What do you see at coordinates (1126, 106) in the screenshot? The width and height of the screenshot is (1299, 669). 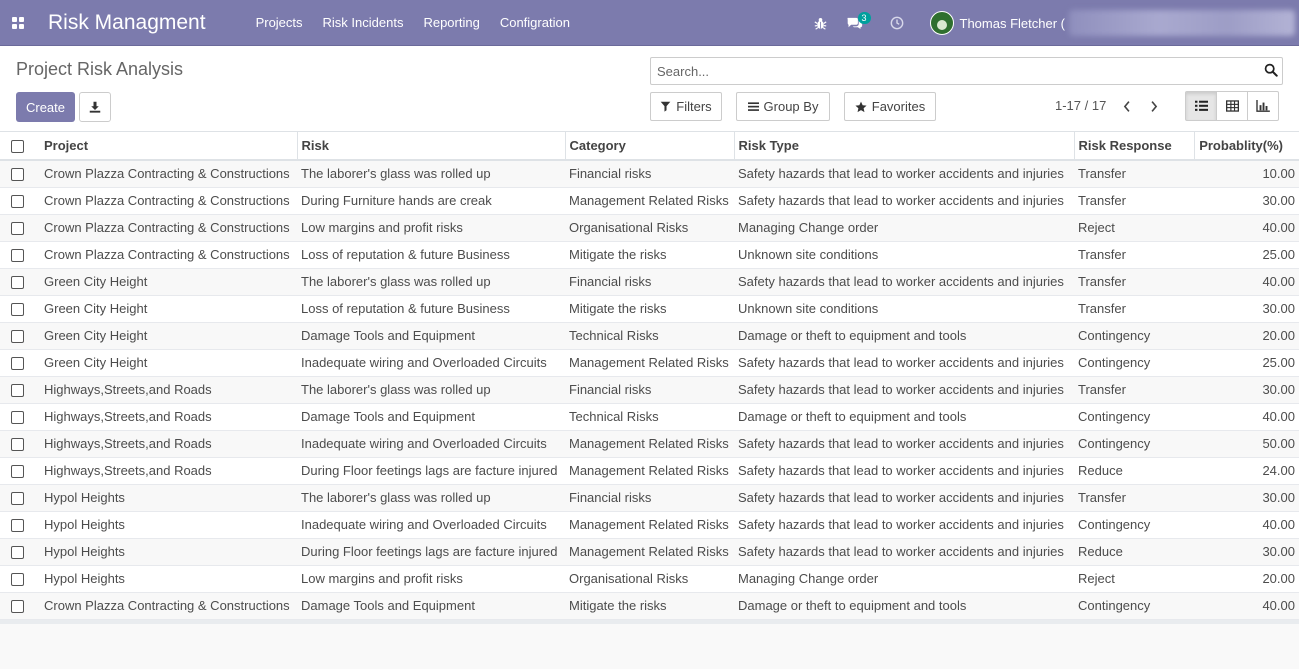 I see `pager-previous-icon` at bounding box center [1126, 106].